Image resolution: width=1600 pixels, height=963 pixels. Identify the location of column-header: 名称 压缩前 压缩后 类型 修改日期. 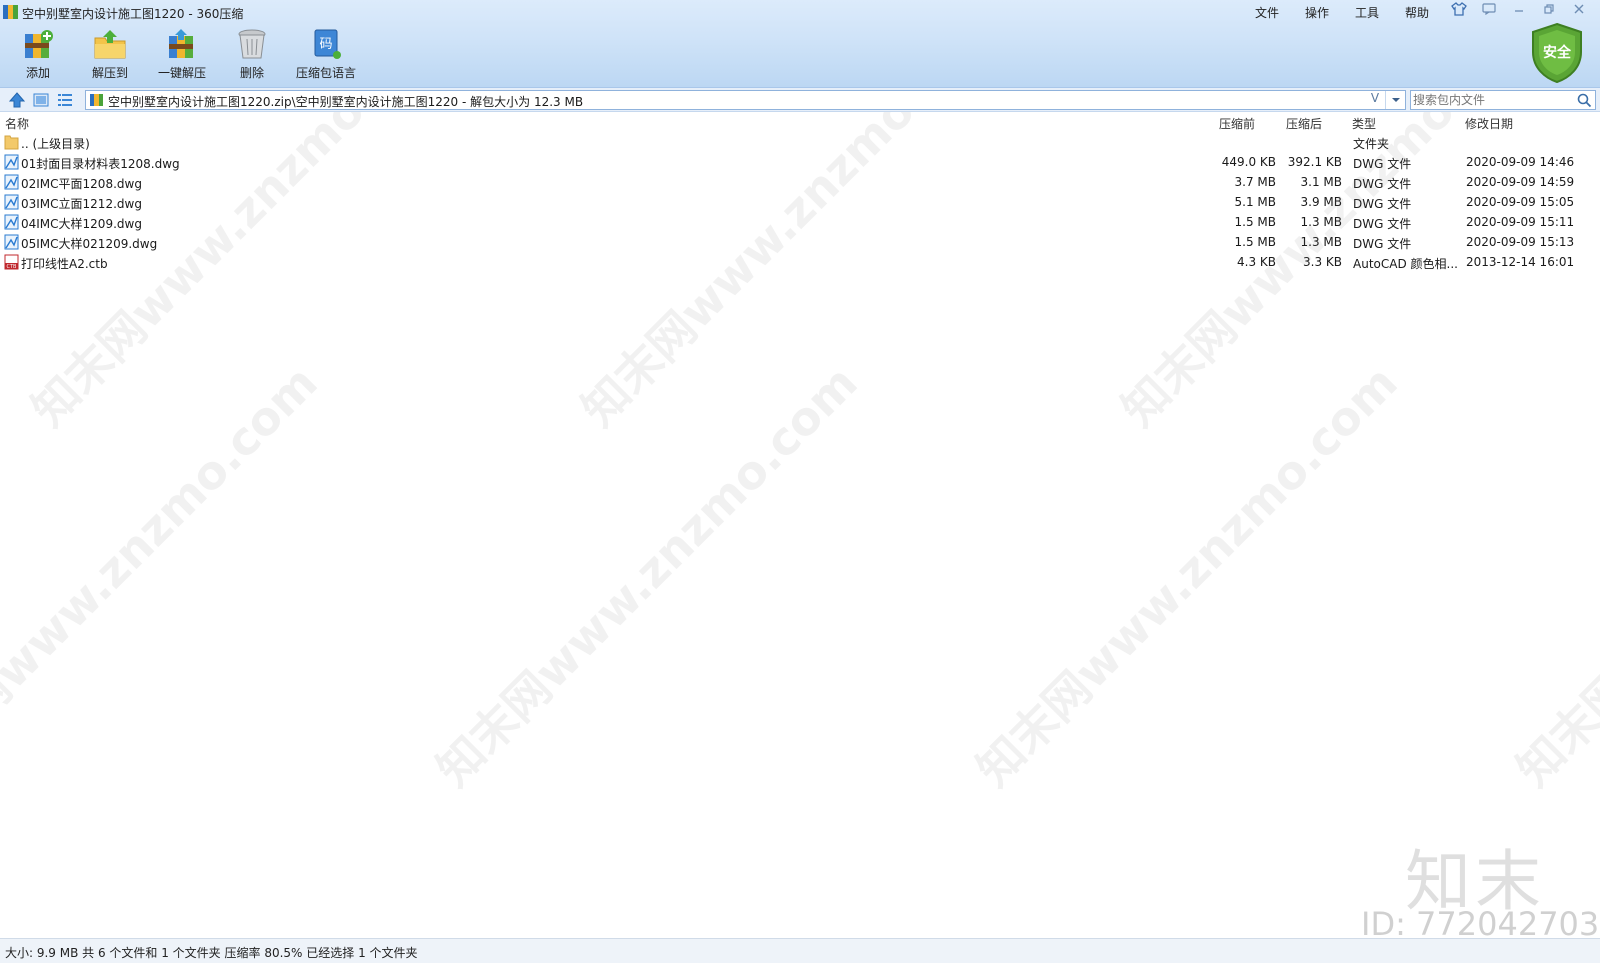
(800, 122).